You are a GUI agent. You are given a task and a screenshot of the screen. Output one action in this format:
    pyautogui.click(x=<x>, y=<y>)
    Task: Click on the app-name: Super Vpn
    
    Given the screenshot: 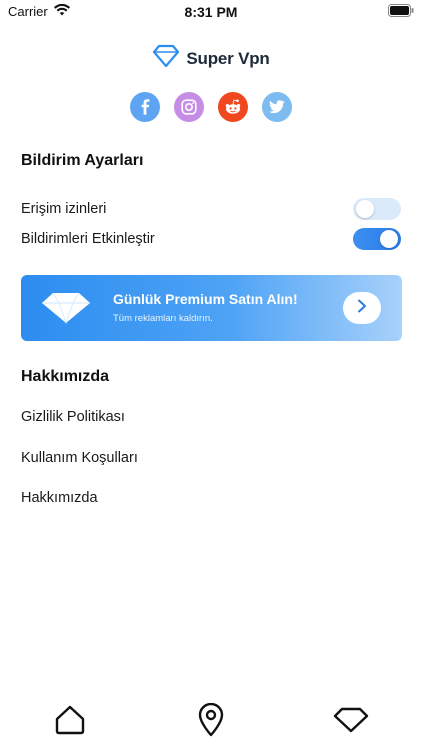 What is the action you would take?
    pyautogui.click(x=228, y=58)
    